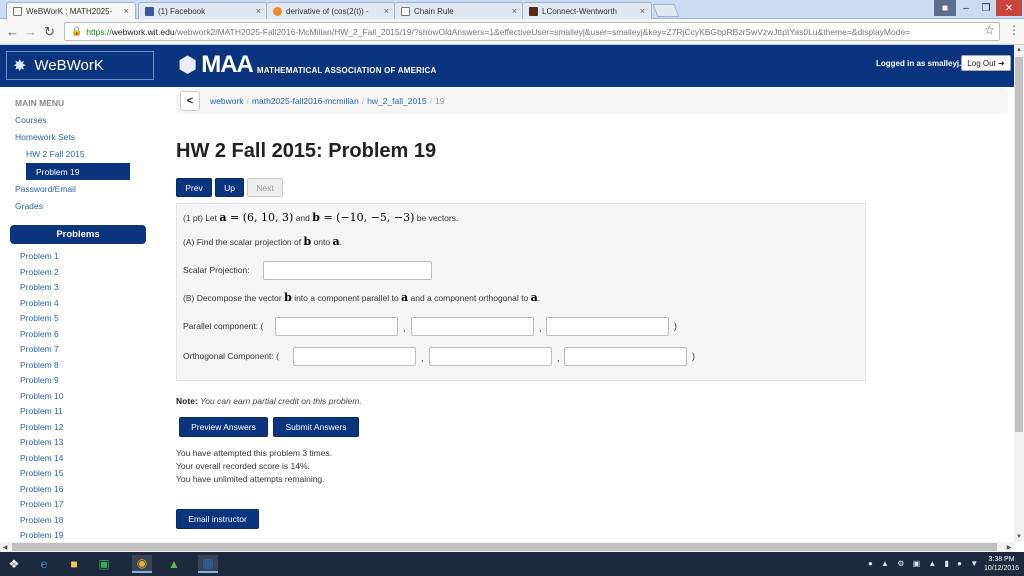 This screenshot has width=1024, height=576. Describe the element at coordinates (188, 64) in the screenshot. I see `polyhedron-icon: ⬢` at that location.